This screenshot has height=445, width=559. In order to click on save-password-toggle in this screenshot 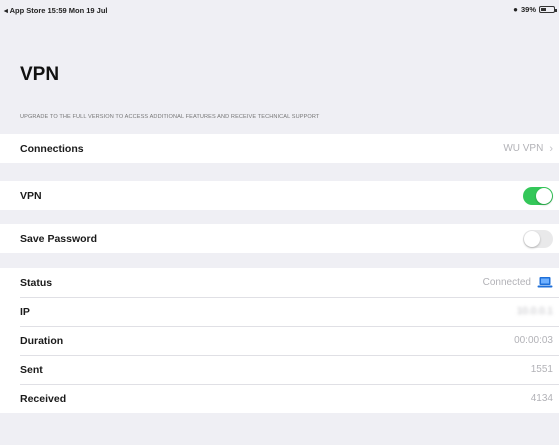, I will do `click(538, 238)`.